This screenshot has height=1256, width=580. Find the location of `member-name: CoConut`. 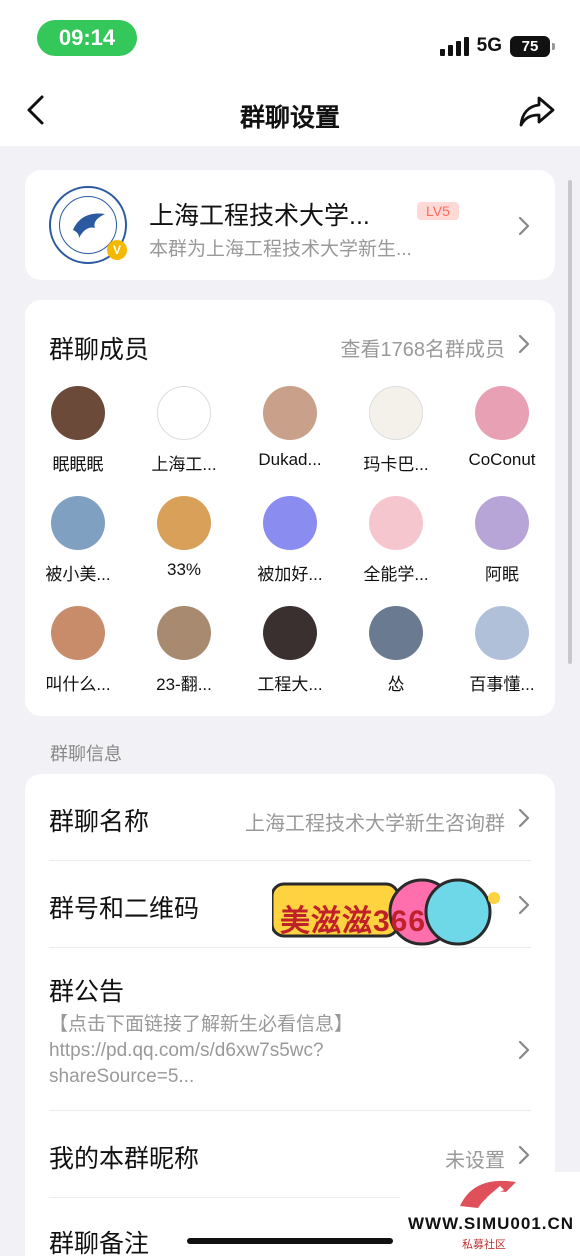

member-name: CoConut is located at coordinates (502, 459).